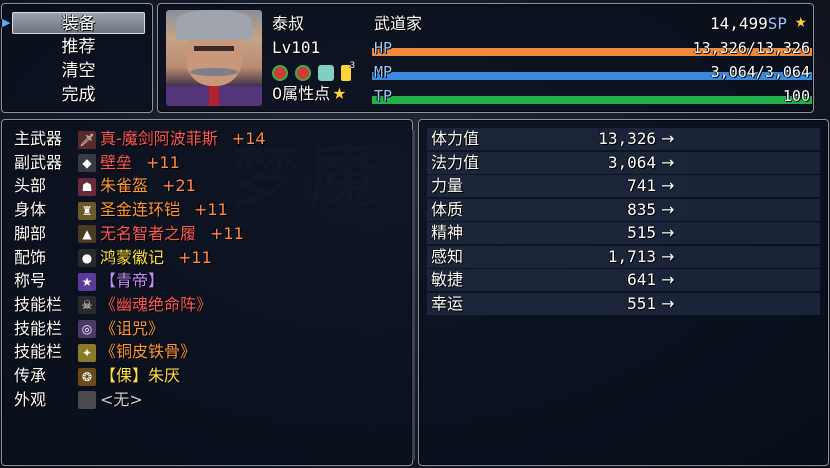 The image size is (830, 468). What do you see at coordinates (623, 209) in the screenshot?
I see `param-row: 体质 835 →` at bounding box center [623, 209].